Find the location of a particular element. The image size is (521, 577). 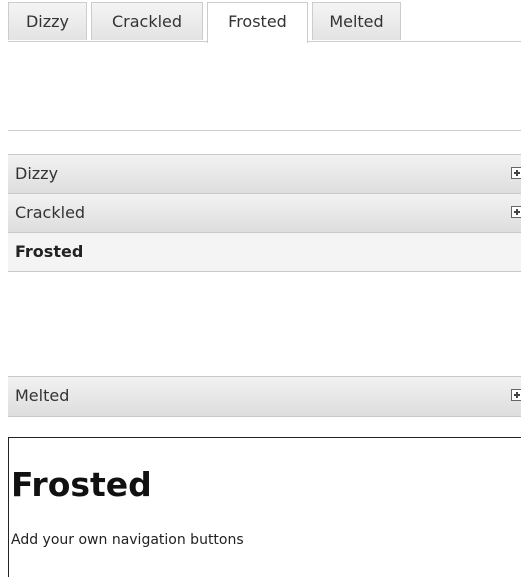

tab-strip: Dizzy Crackled Frosted Melted is located at coordinates (264, 21).